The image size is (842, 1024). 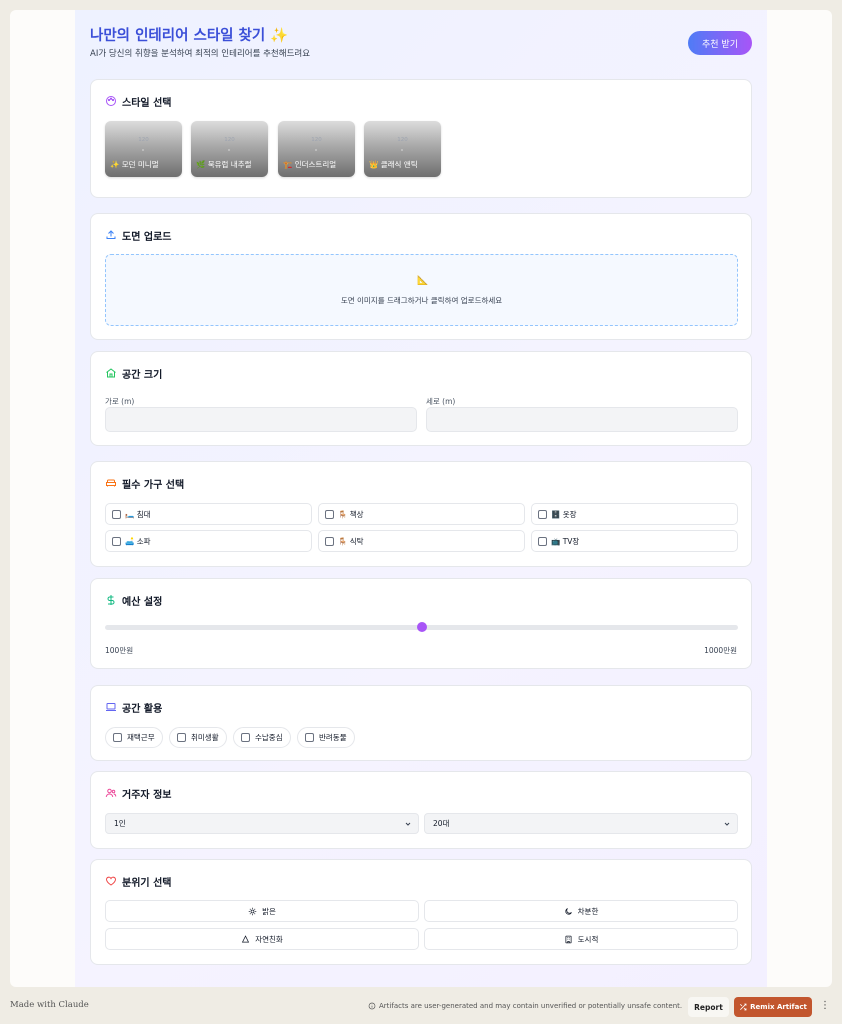 What do you see at coordinates (208, 541) in the screenshot?
I see `furniture-option-sofa: 🛋️ 소파` at bounding box center [208, 541].